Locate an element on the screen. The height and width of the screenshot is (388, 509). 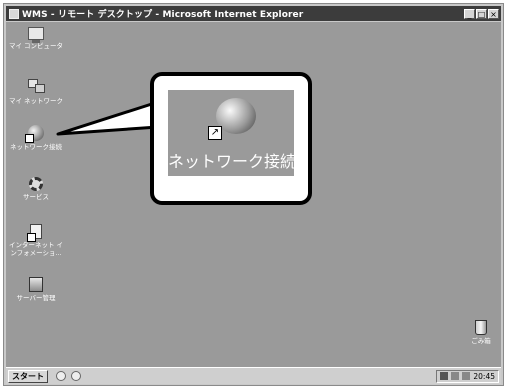
shortcut-arrow-icon: ↗ is located at coordinates (215, 133).